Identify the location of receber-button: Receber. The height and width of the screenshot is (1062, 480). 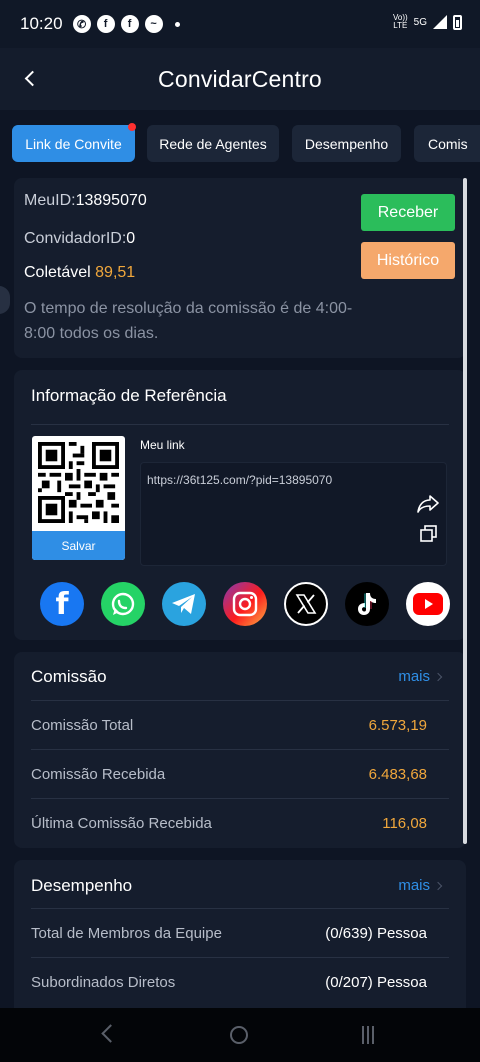
(408, 212).